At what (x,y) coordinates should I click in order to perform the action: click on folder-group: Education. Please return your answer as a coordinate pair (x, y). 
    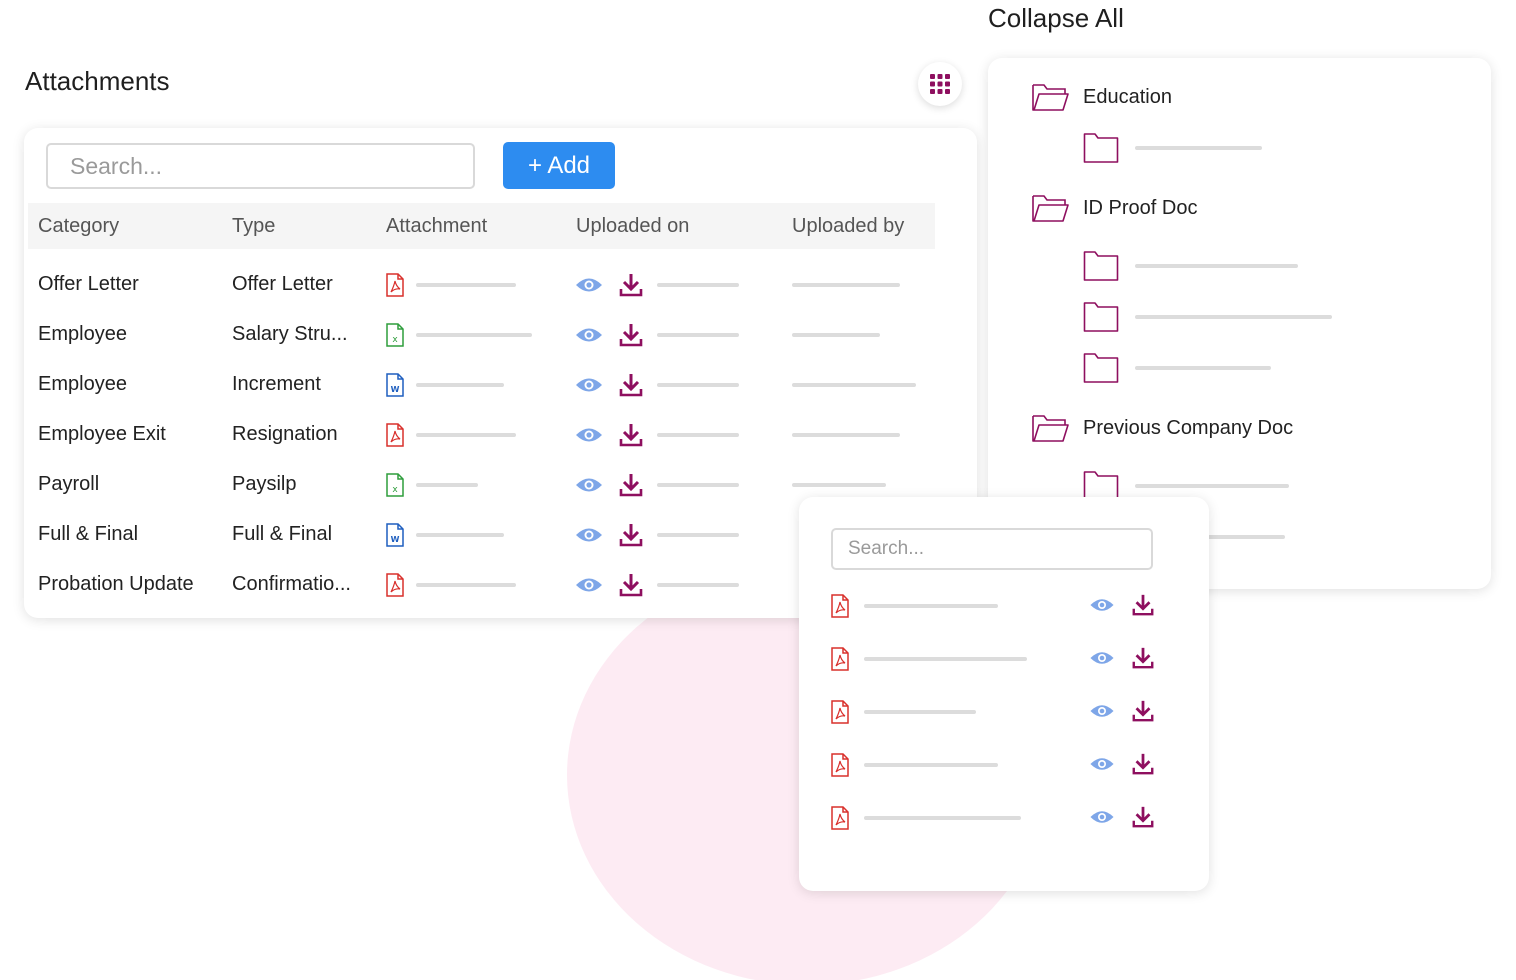
    Looking at the image, I should click on (1241, 97).